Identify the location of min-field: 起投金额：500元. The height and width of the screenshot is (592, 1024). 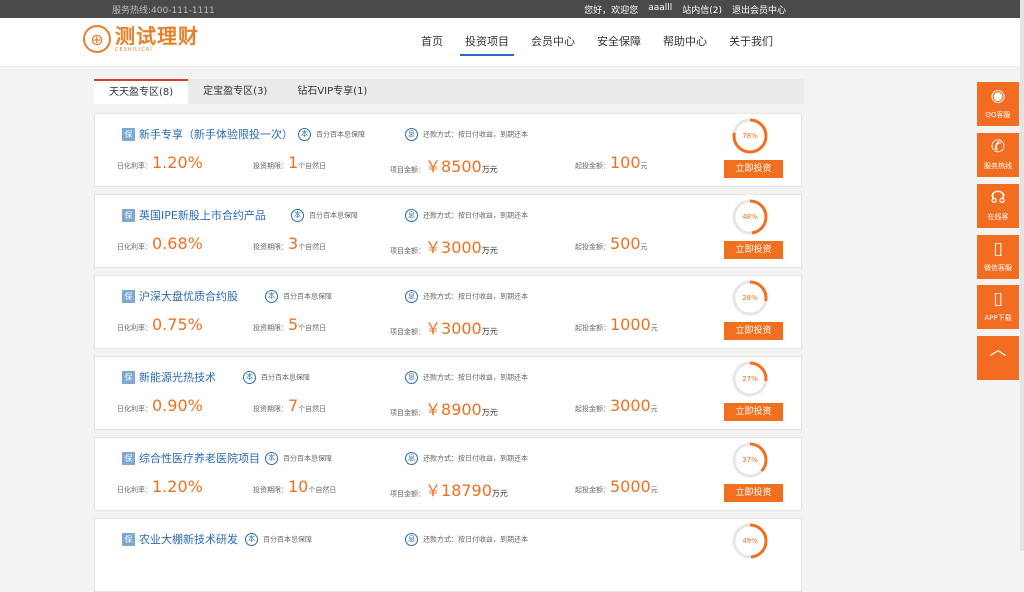
(611, 243).